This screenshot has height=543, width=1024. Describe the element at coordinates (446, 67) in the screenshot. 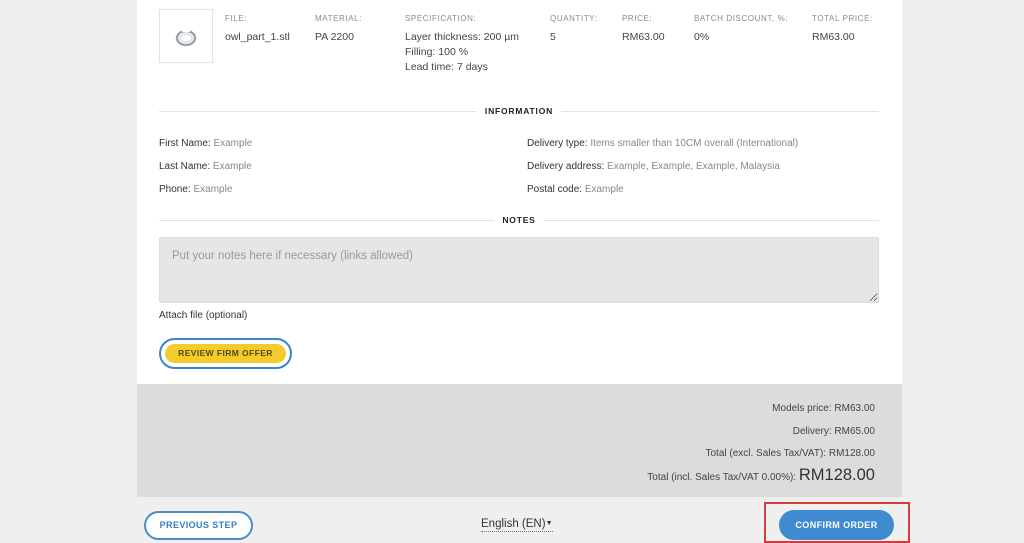

I see `spec-lead-time: Lead time: 7 days` at that location.